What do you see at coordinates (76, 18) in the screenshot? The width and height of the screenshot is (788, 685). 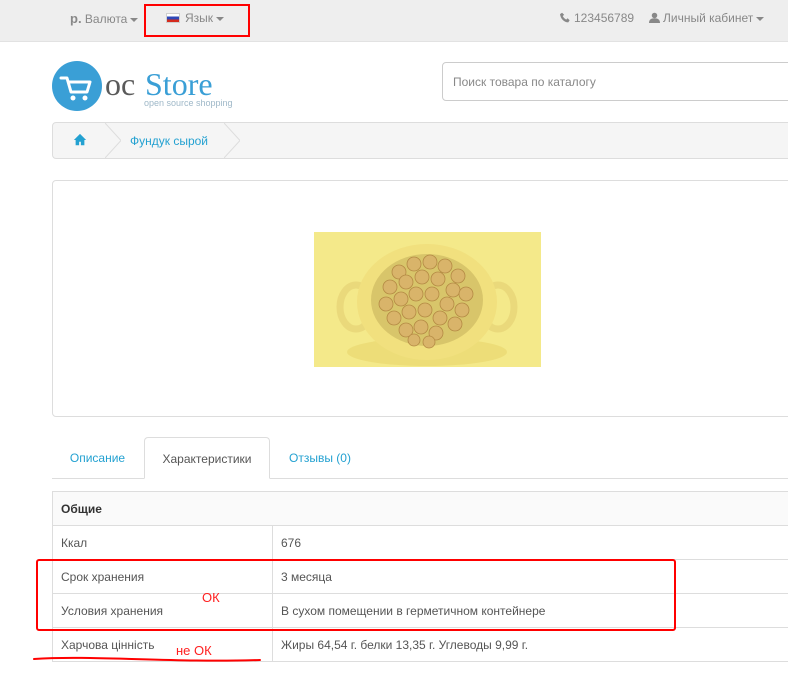 I see `currency-symbol: р.` at bounding box center [76, 18].